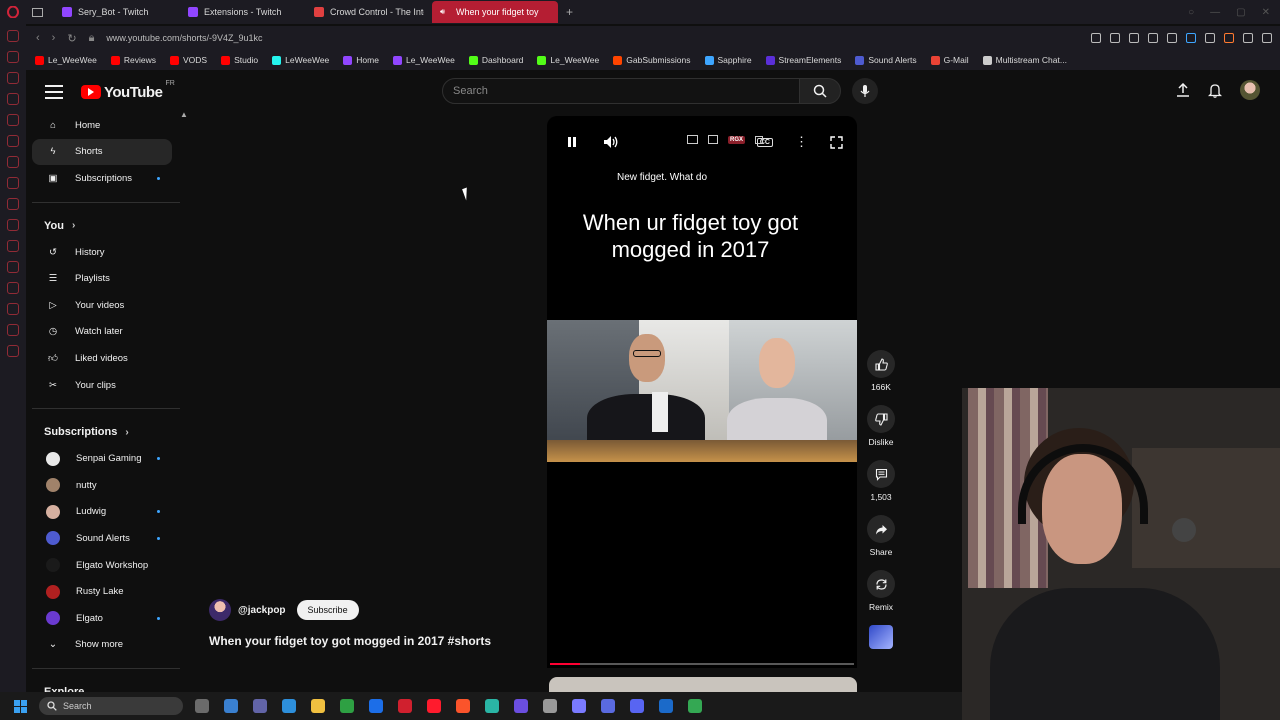  What do you see at coordinates (106, 358) in the screenshot?
I see `sidebar-item-liked-videos: 👍︎ Liked videos` at bounding box center [106, 358].